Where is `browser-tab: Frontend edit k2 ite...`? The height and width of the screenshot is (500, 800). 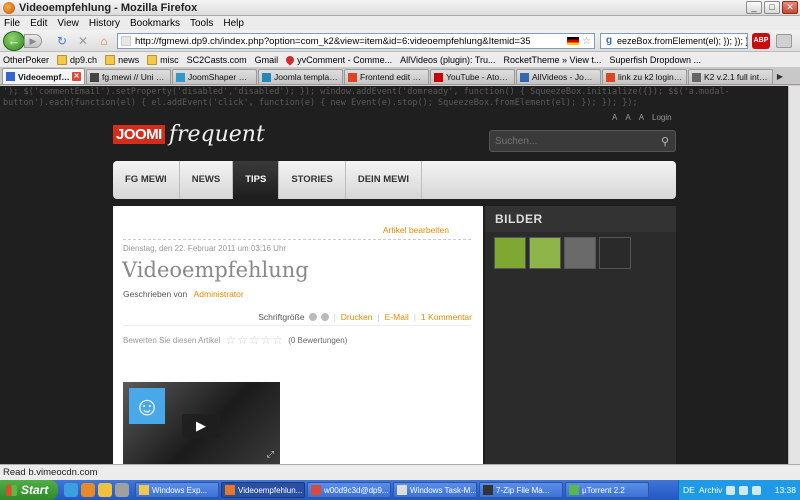 browser-tab: Frontend edit k2 ite... is located at coordinates (386, 76).